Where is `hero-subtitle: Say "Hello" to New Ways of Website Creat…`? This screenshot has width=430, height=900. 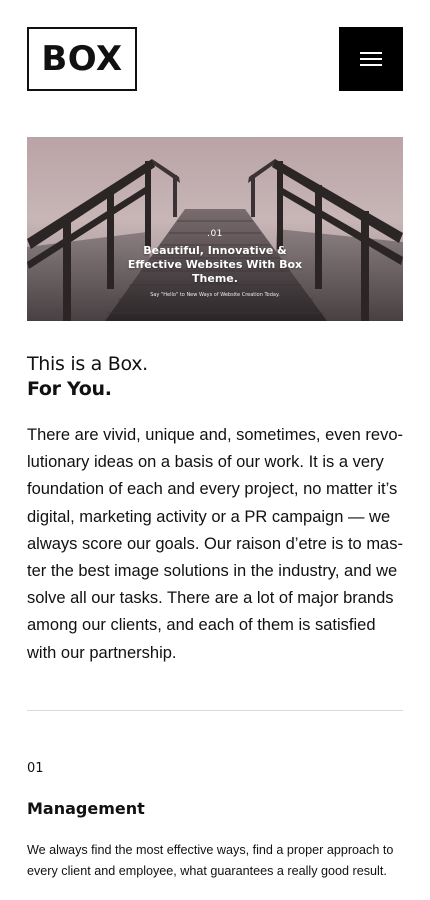 hero-subtitle: Say "Hello" to New Ways of Website Creat… is located at coordinates (215, 295).